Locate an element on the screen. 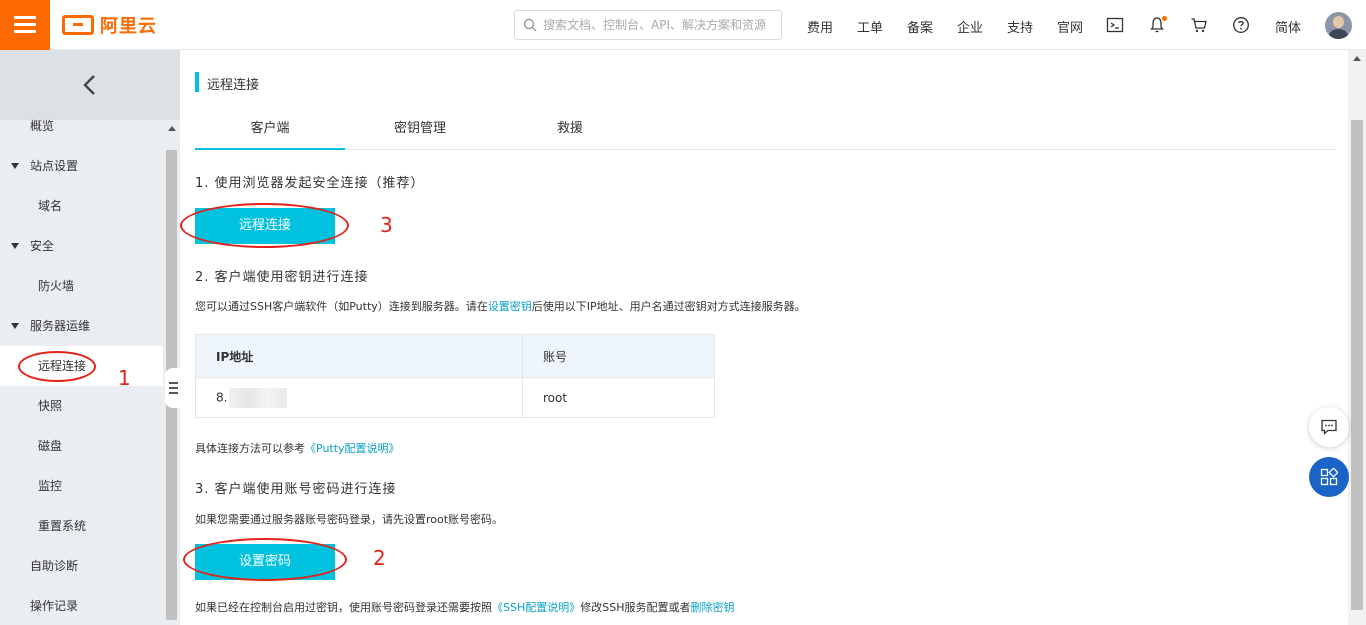  annotation-number-2: 2 is located at coordinates (379, 558).